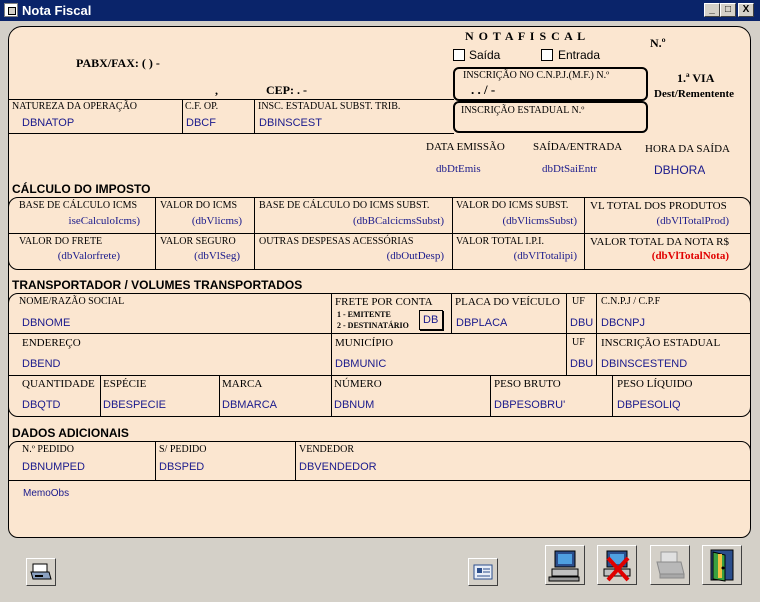  What do you see at coordinates (199, 205) in the screenshot?
I see `valor-icms-label: VALOR DO ICMS` at bounding box center [199, 205].